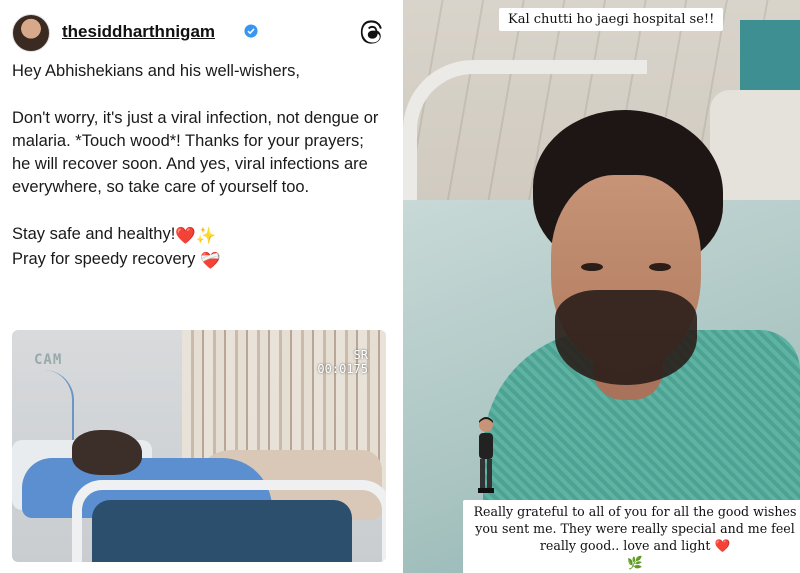  Describe the element at coordinates (31, 33) in the screenshot. I see `avatar` at that location.